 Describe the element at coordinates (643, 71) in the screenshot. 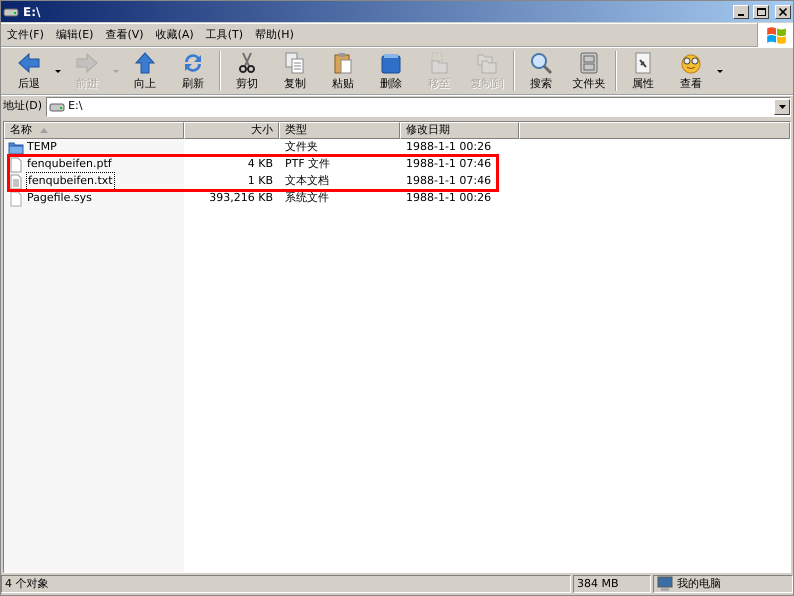

I see `toolbar-button: 属性` at that location.